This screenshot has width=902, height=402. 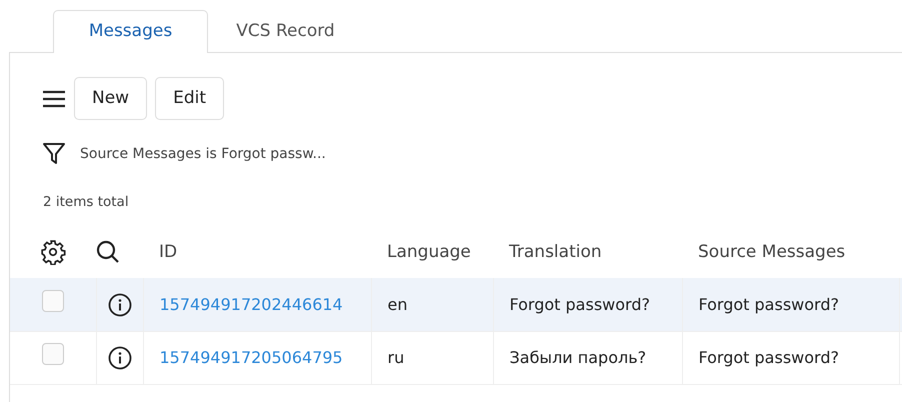 I want to click on table-row: 157494917202446614 en Forgot password? Forgot password?, so click(x=456, y=305).